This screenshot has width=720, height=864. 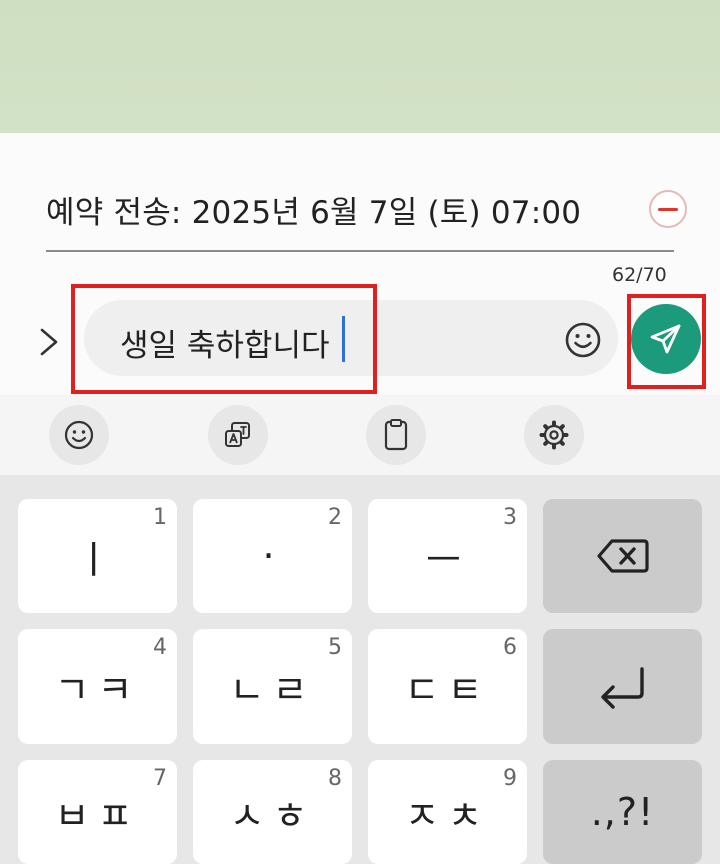 I want to click on backspace-key, so click(x=622, y=556).